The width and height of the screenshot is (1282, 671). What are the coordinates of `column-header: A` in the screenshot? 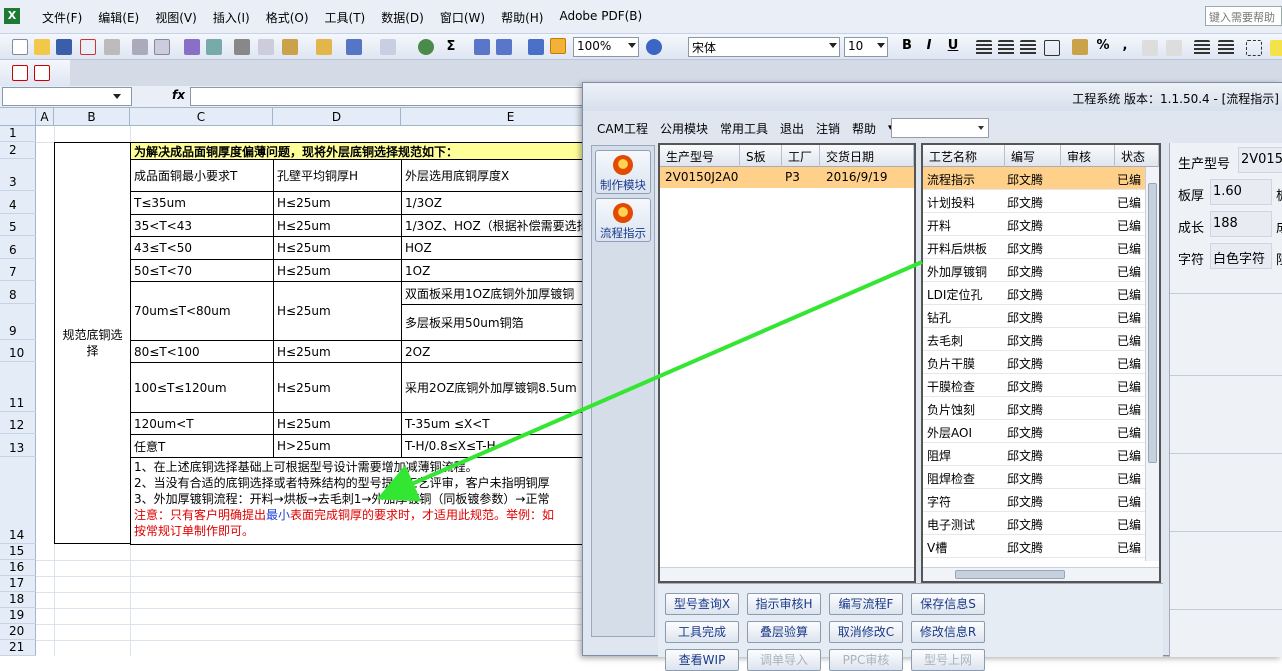 It's located at (45, 117).